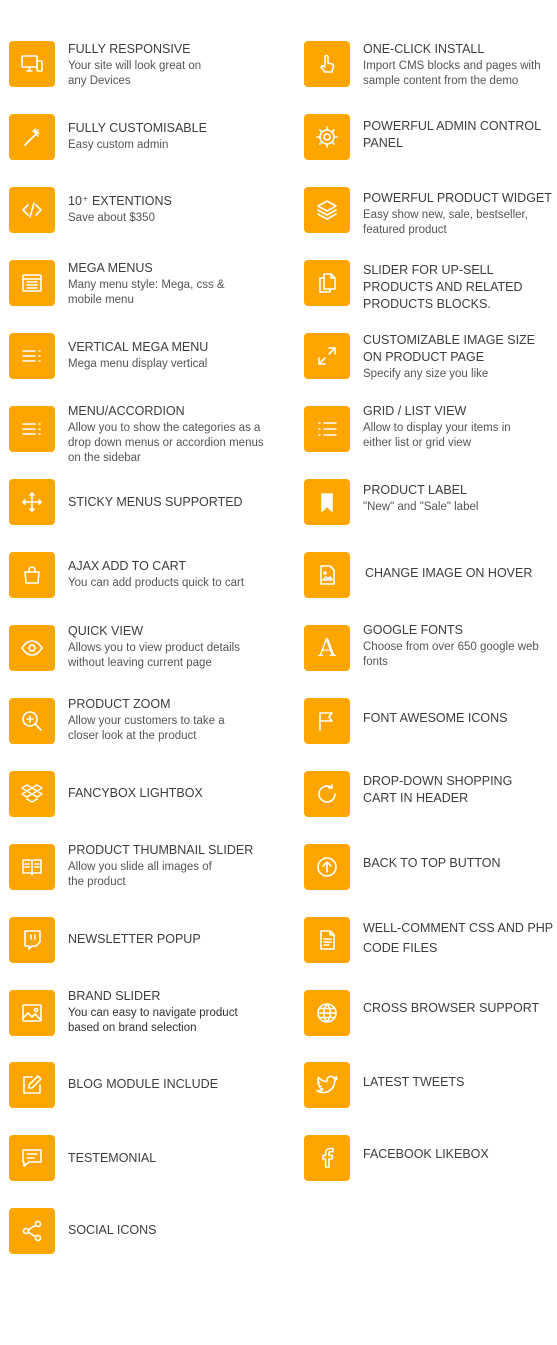 The width and height of the screenshot is (557, 1345). Describe the element at coordinates (32, 867) in the screenshot. I see `book-icon` at that location.